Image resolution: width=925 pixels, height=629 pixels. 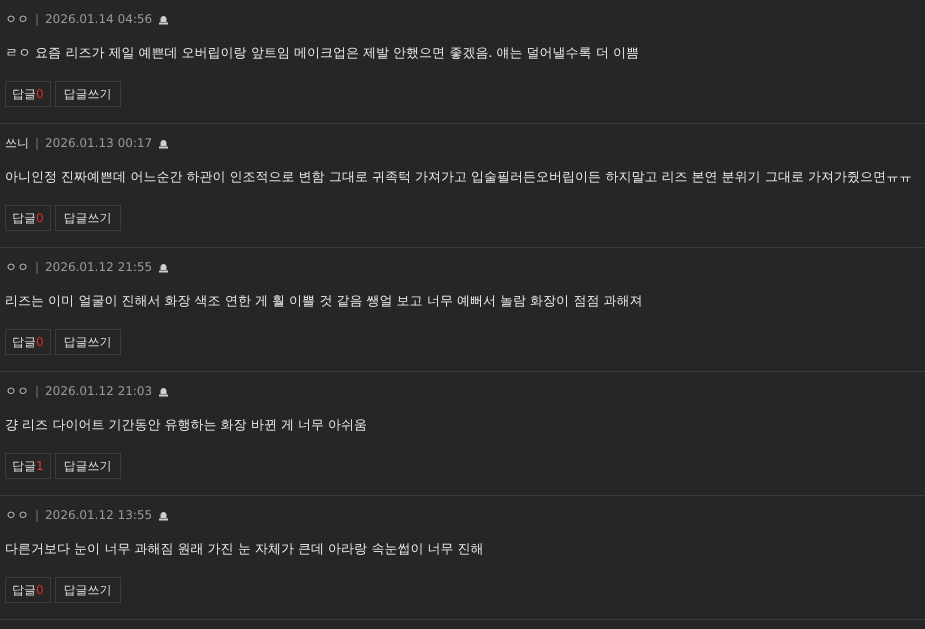 What do you see at coordinates (98, 267) in the screenshot?
I see `comment-date: 2026.01.12 21:55` at bounding box center [98, 267].